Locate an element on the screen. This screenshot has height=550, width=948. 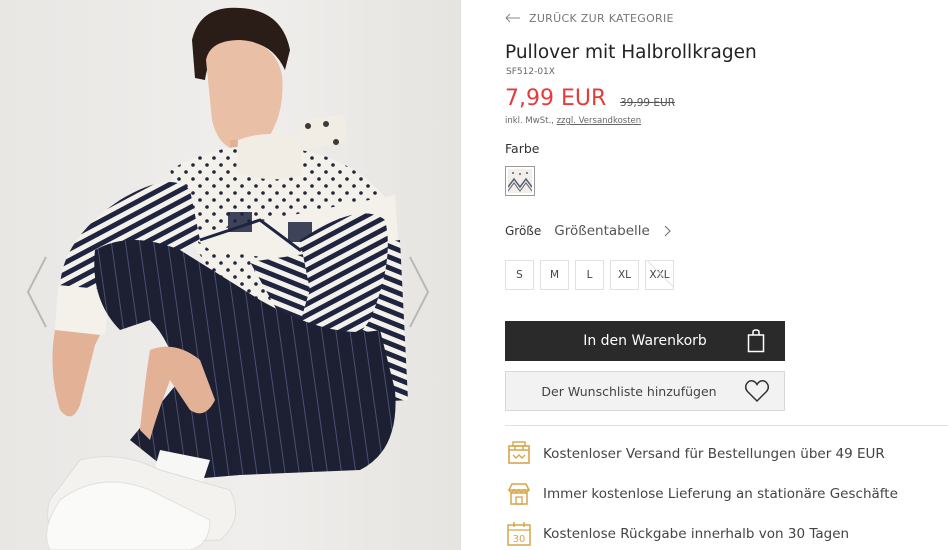
gallery-prev-button is located at coordinates (37, 292).